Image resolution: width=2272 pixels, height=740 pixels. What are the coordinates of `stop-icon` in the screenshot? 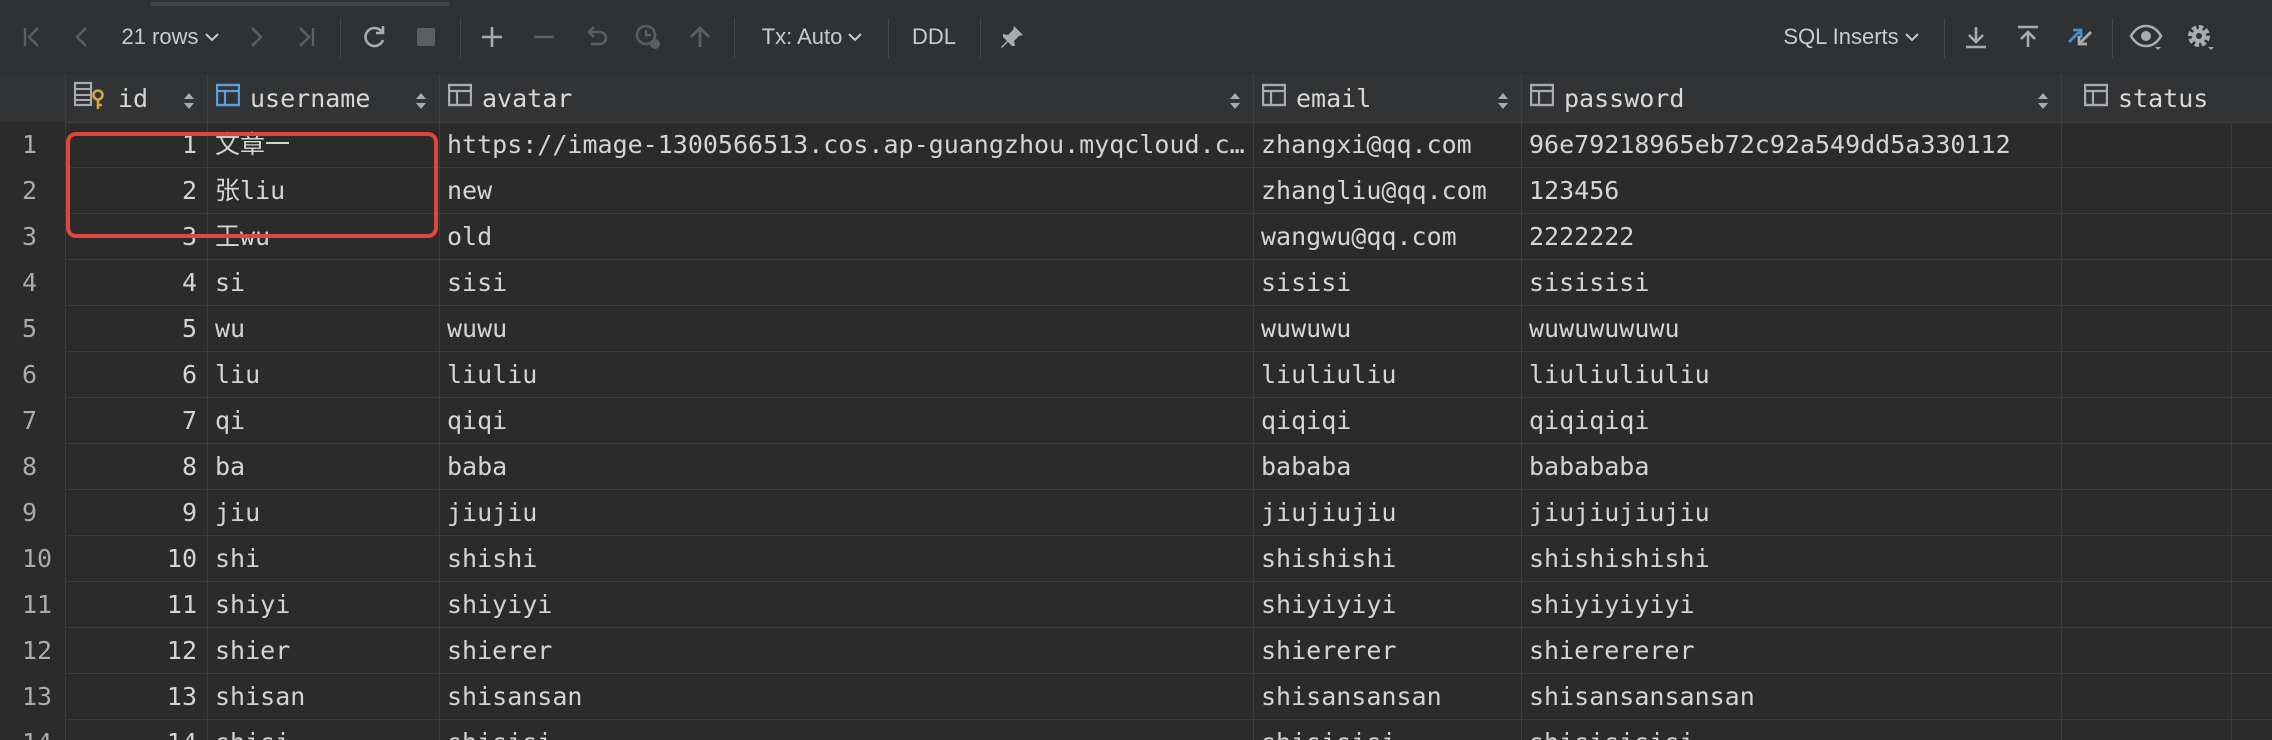 It's located at (426, 37).